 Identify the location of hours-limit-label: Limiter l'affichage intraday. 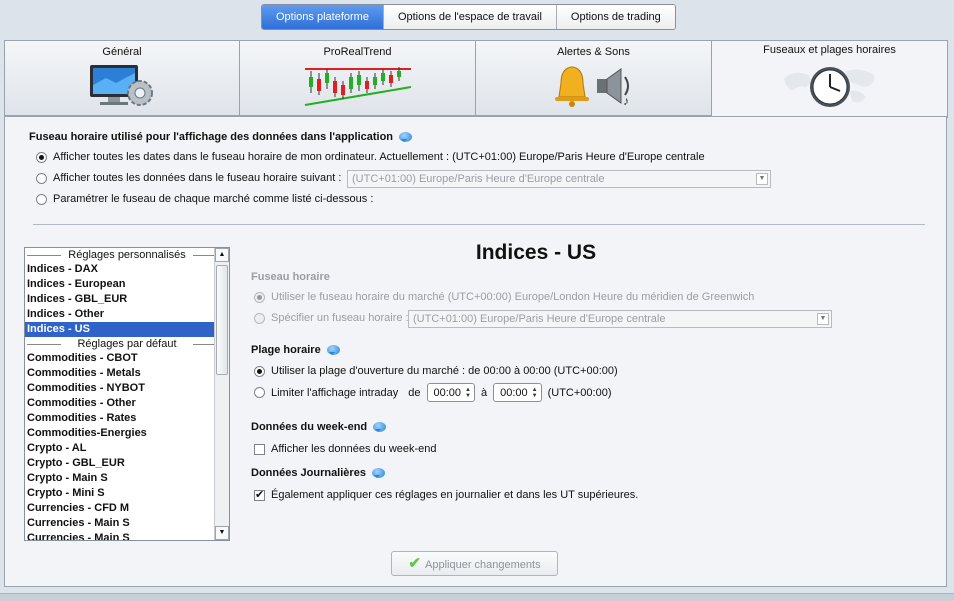
(335, 392).